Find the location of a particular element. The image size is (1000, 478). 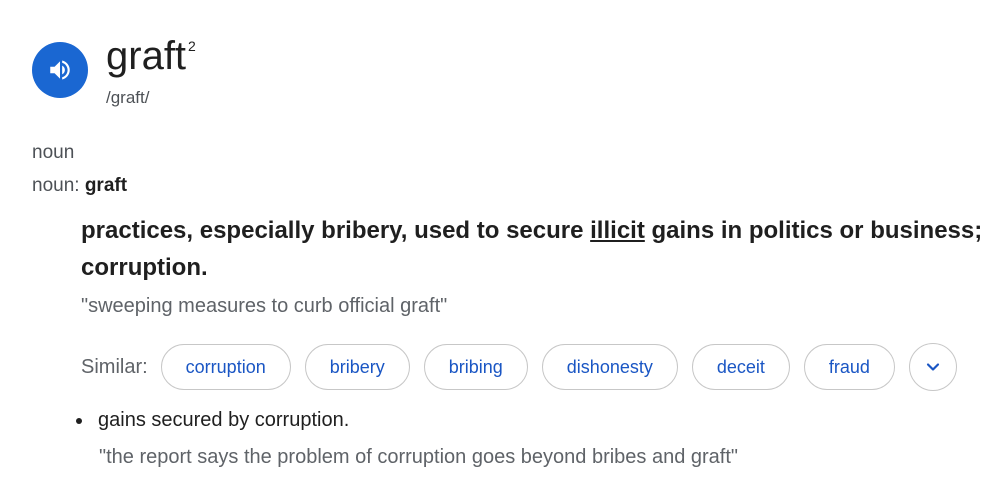

pos-headline-word: graft is located at coordinates (106, 185).